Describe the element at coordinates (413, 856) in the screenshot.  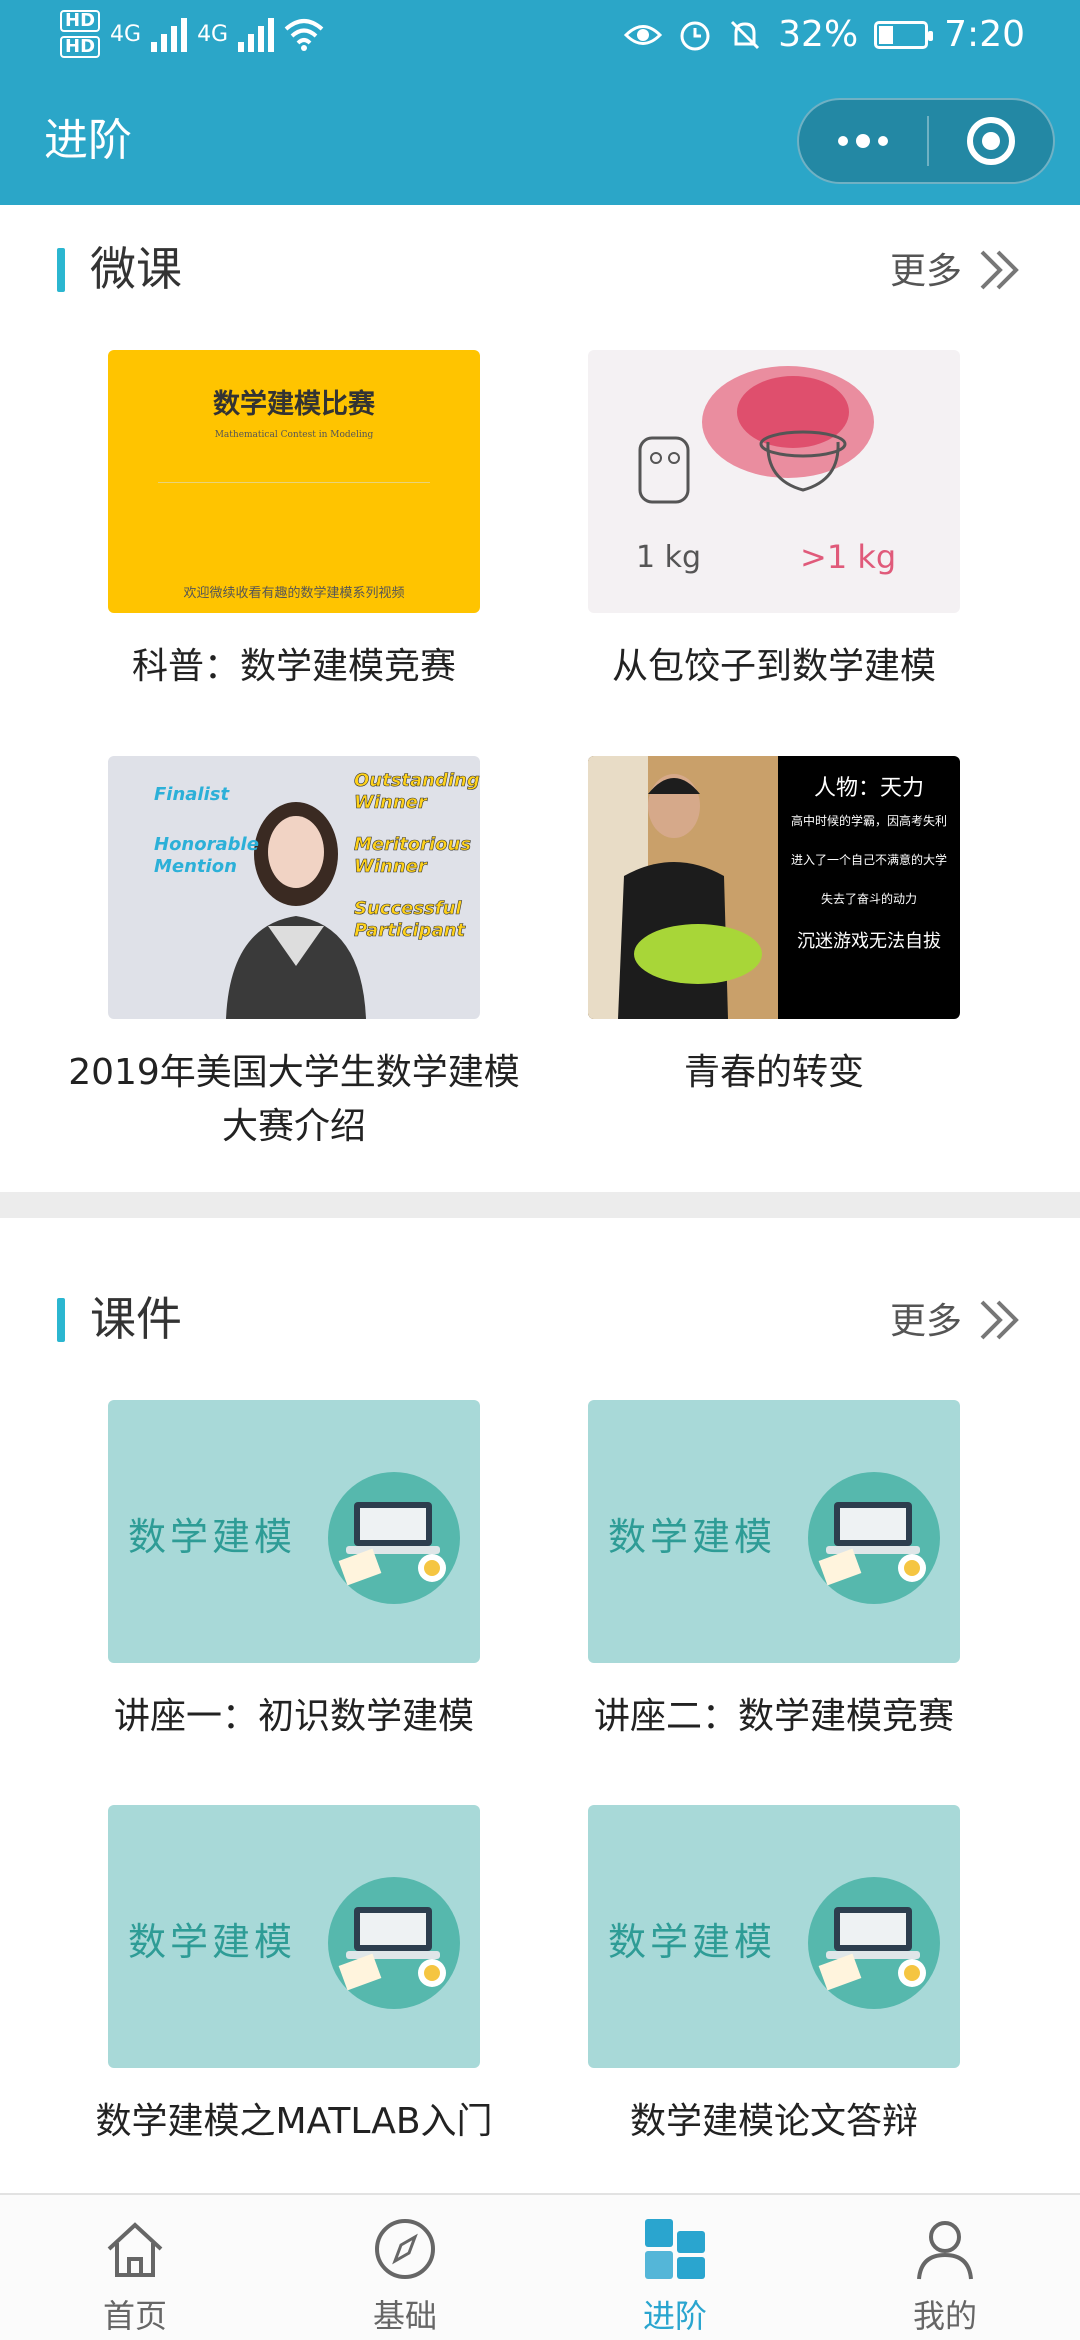
I see `award-label: Meritorious Winner` at that location.